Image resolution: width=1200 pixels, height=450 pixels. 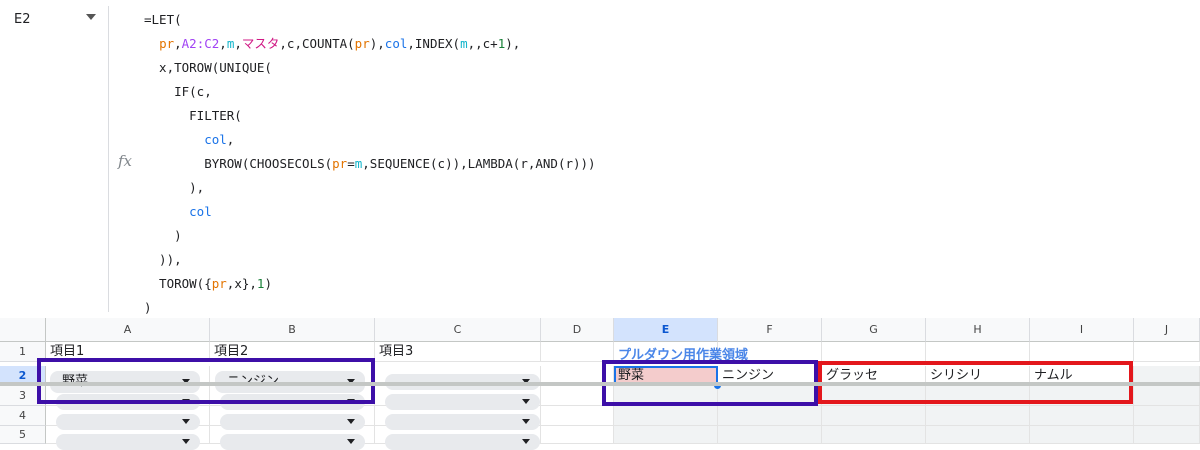 What do you see at coordinates (351, 163) in the screenshot?
I see `formula-token: =` at bounding box center [351, 163].